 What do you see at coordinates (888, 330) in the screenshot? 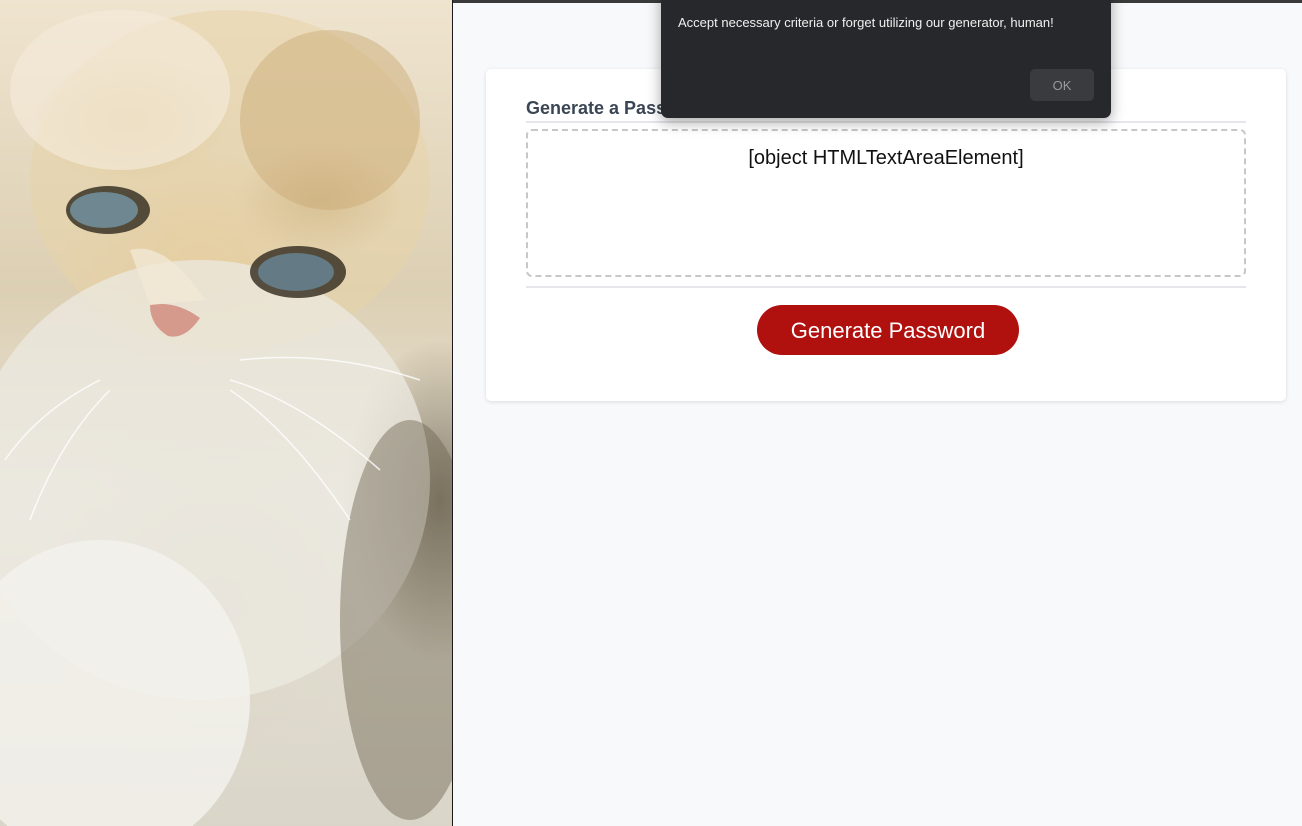
I see `generate-password-button: Generate Password` at bounding box center [888, 330].